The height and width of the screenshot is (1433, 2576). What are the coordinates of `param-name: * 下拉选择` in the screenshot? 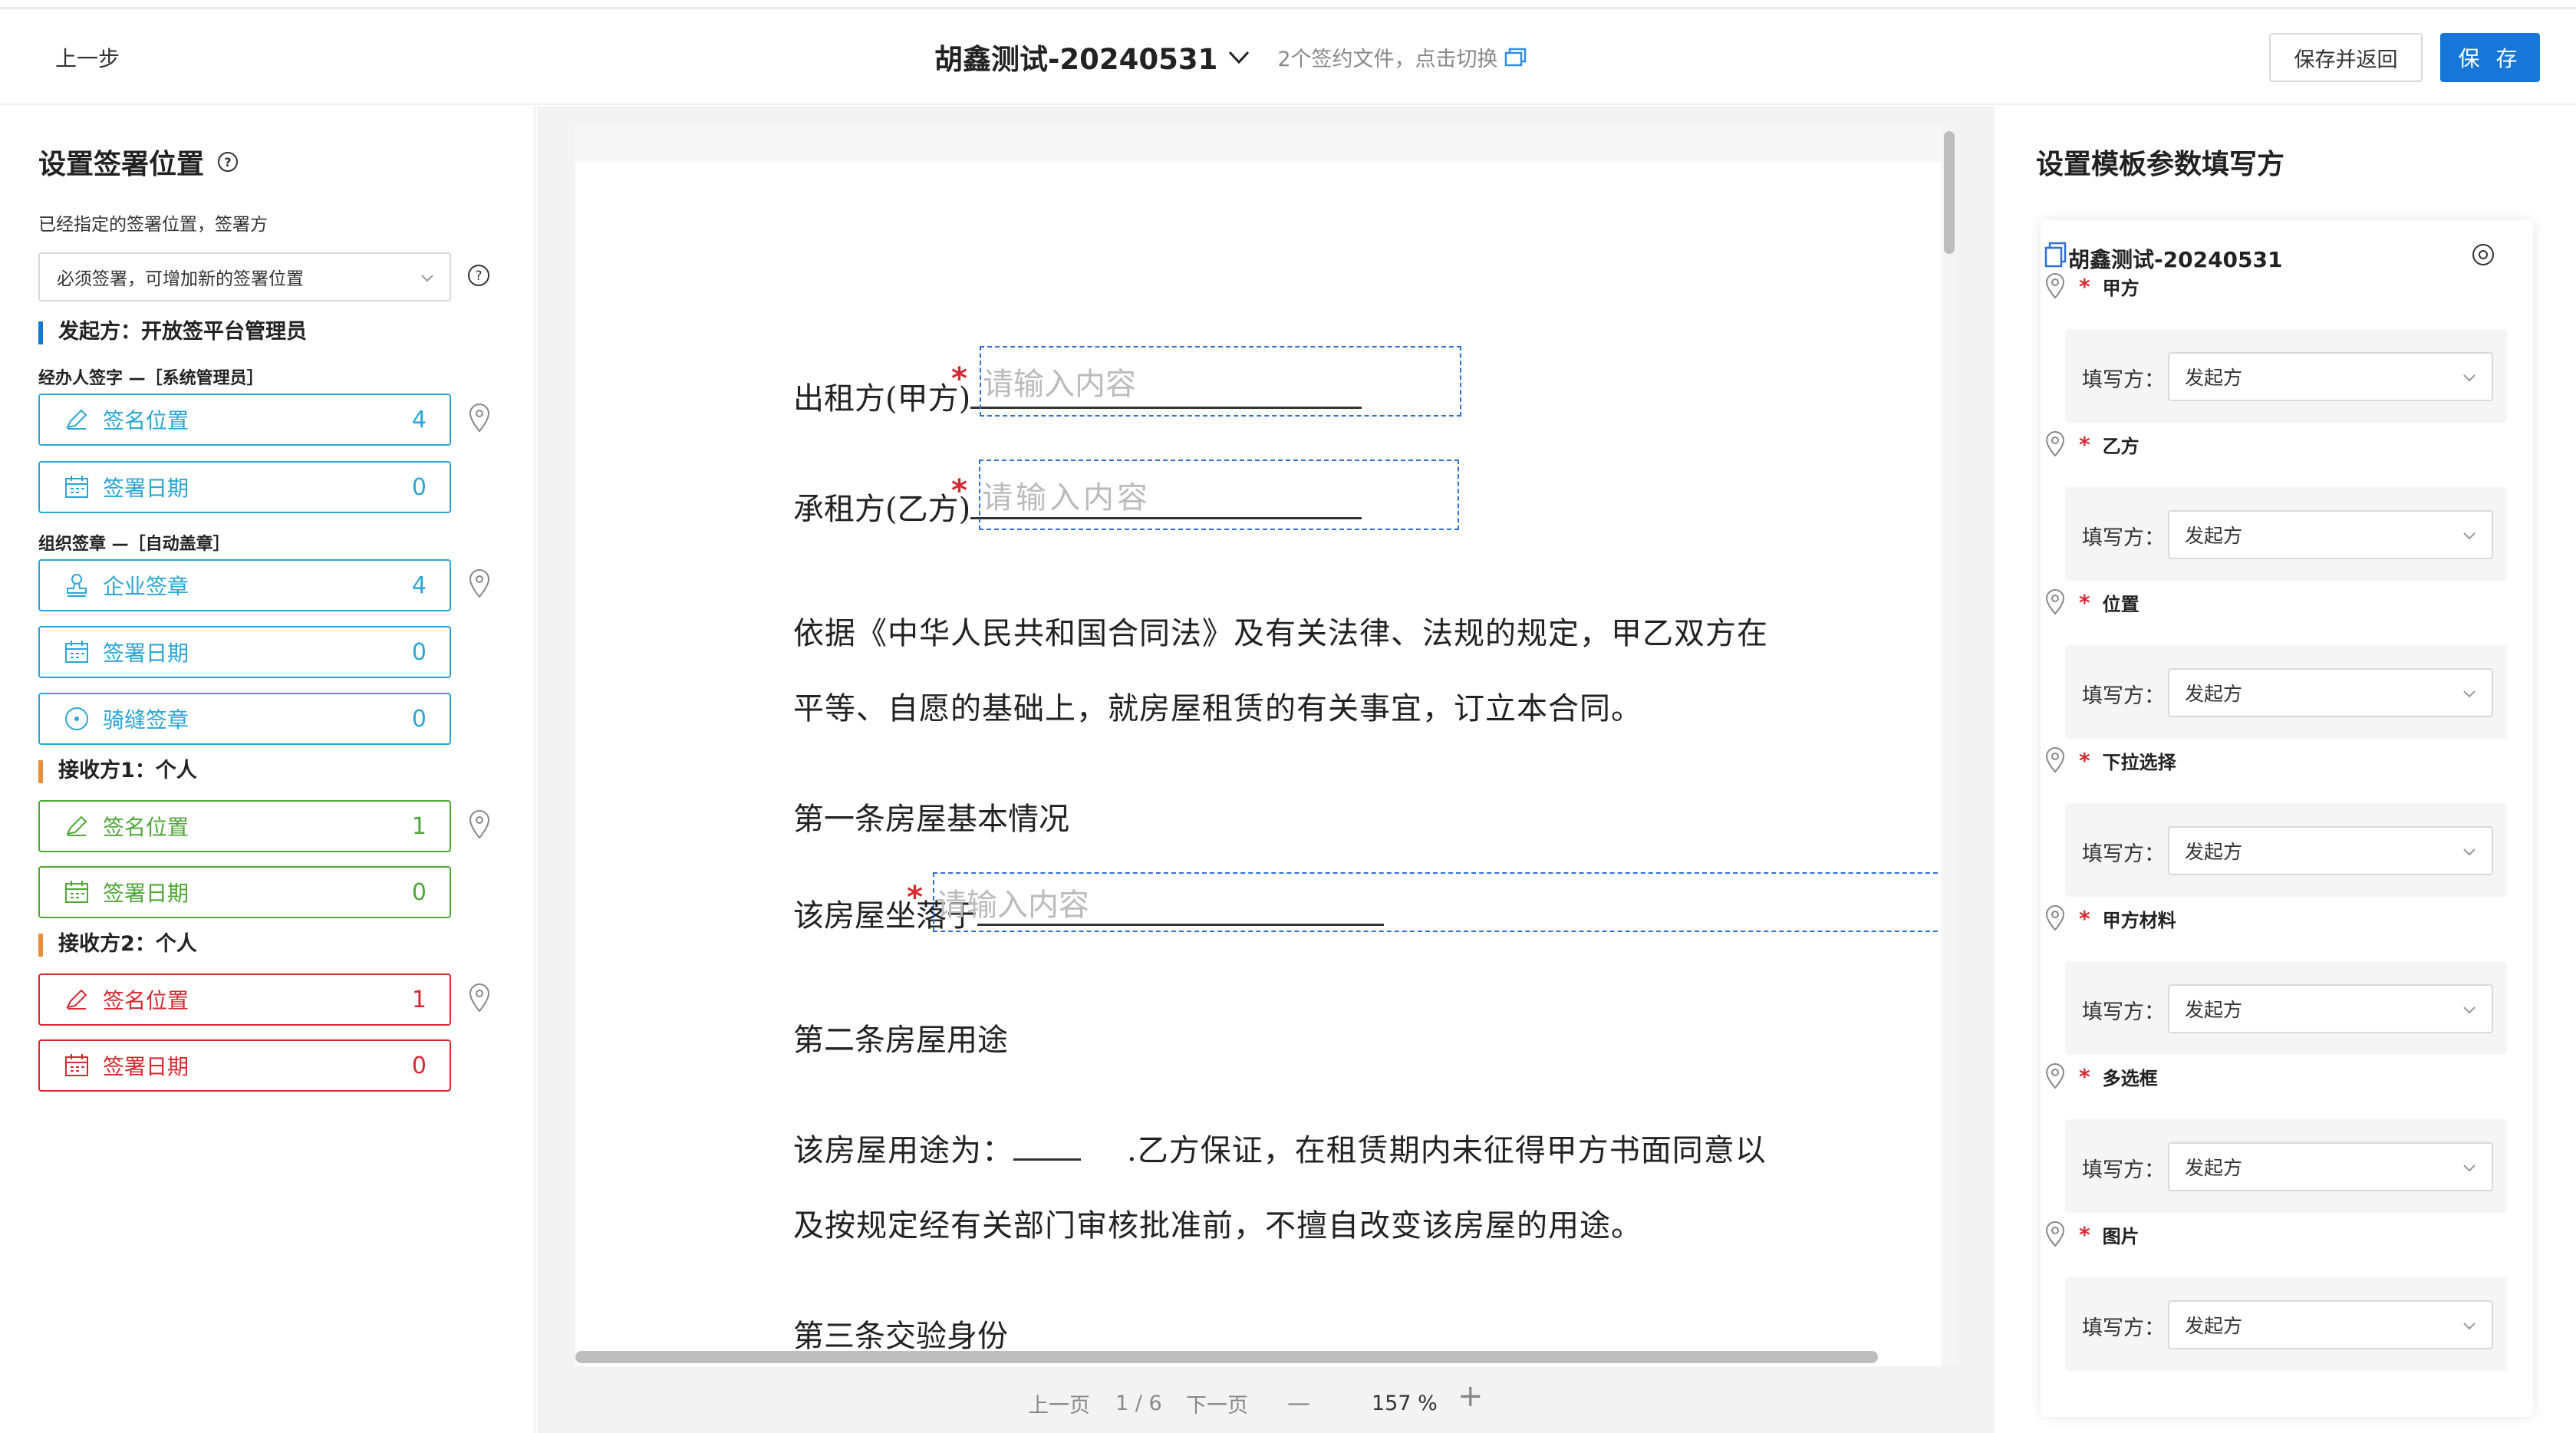 It's located at (2110, 760).